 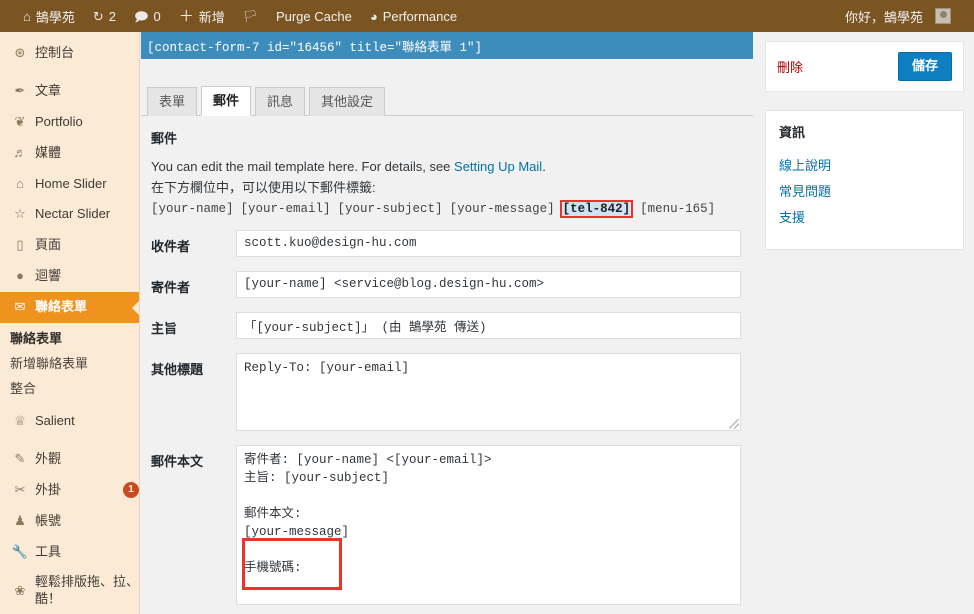 What do you see at coordinates (314, 16) in the screenshot?
I see `admin-bar-purge-cache: Purge Cache` at bounding box center [314, 16].